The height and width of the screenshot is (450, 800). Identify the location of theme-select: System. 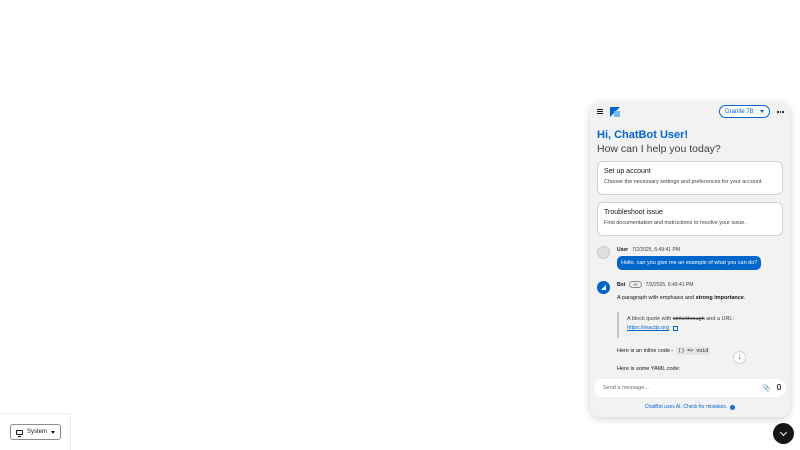
(35, 432).